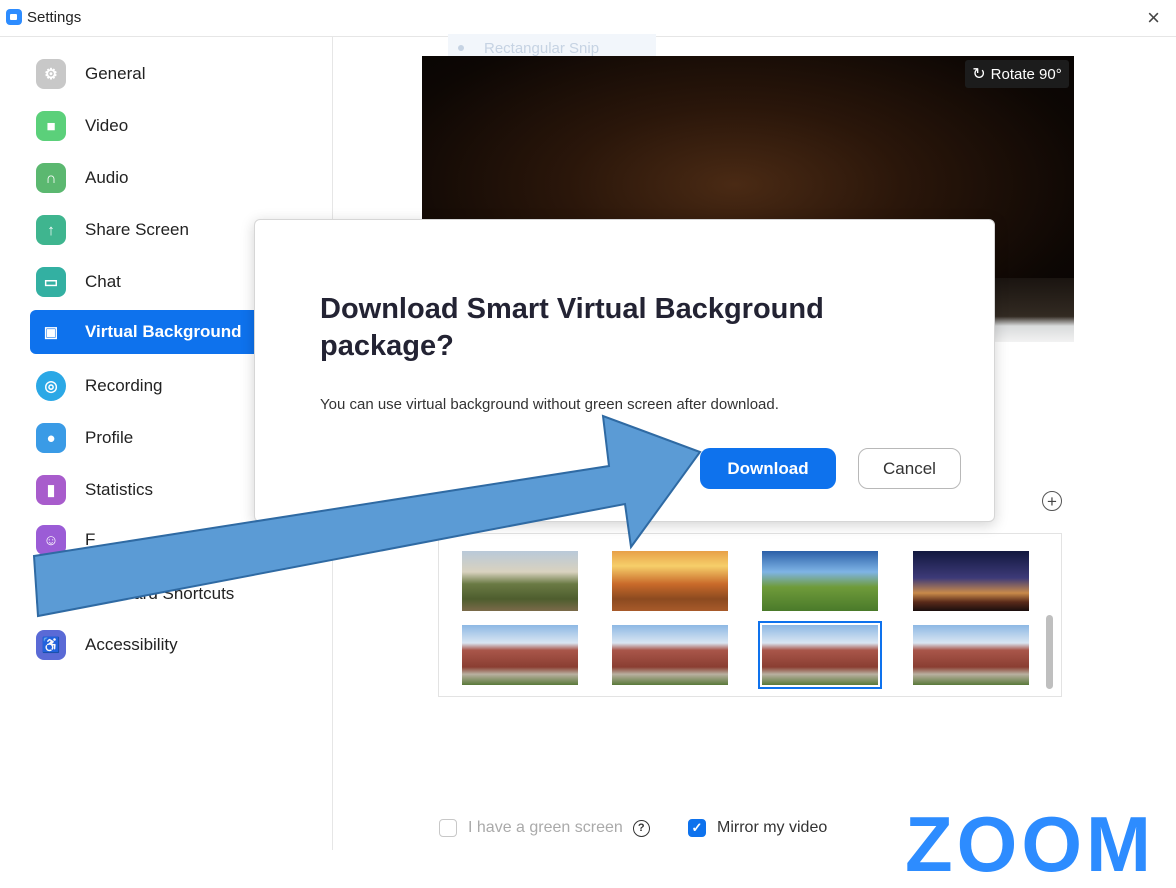 This screenshot has width=1176, height=888. What do you see at coordinates (820, 581) in the screenshot?
I see `background-thumbnail-valley` at bounding box center [820, 581].